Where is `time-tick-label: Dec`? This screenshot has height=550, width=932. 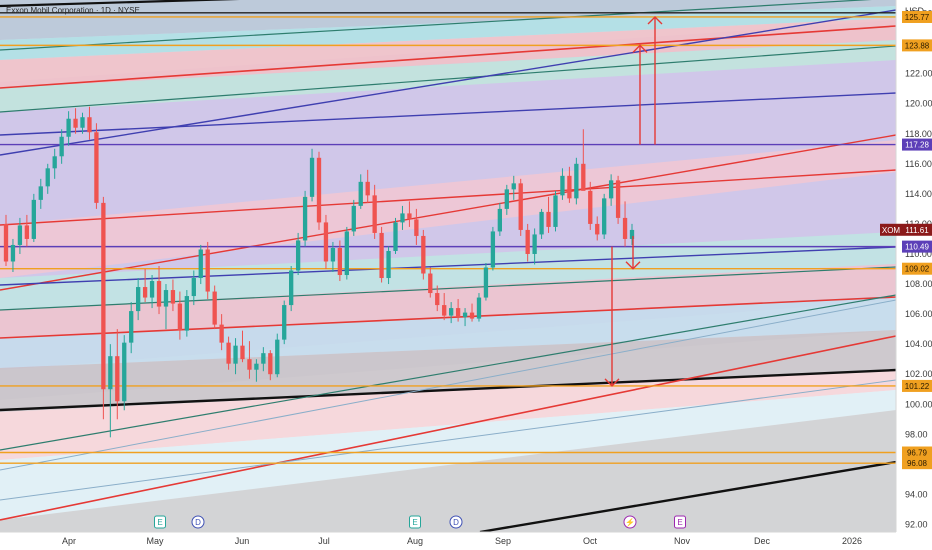 time-tick-label: Dec is located at coordinates (762, 541).